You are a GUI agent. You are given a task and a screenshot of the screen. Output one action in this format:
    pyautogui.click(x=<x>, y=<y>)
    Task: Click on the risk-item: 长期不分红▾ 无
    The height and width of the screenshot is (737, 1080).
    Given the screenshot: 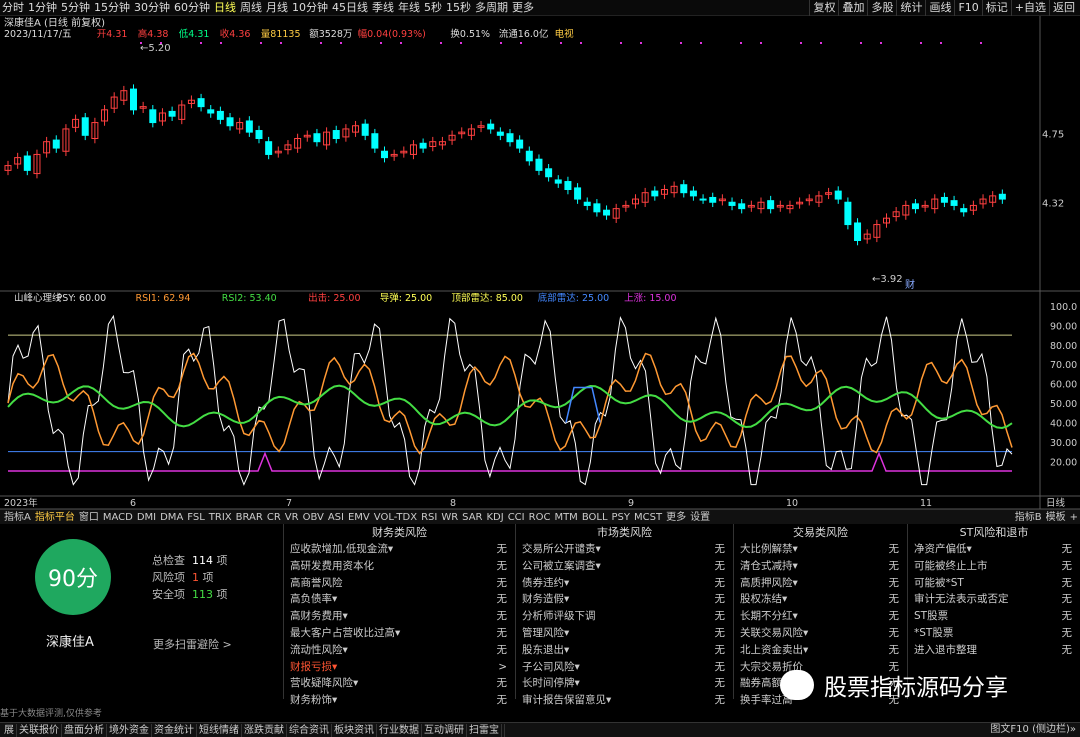 What is the action you would take?
    pyautogui.click(x=820, y=616)
    